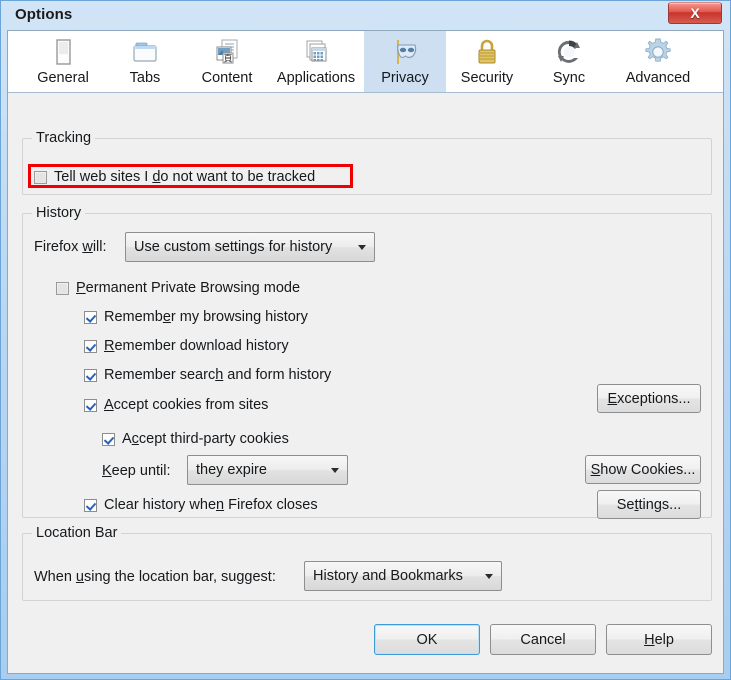  Describe the element at coordinates (70, 247) in the screenshot. I see `firefox-will-label: Firefox will:` at that location.